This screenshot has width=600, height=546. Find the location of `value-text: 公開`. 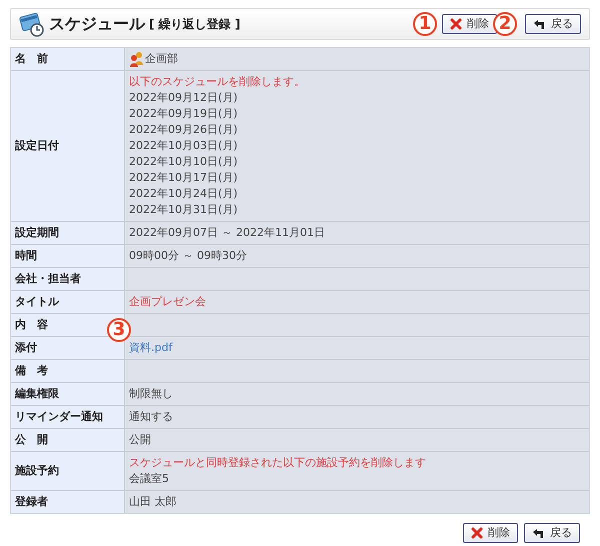

value-text: 公開 is located at coordinates (140, 440).